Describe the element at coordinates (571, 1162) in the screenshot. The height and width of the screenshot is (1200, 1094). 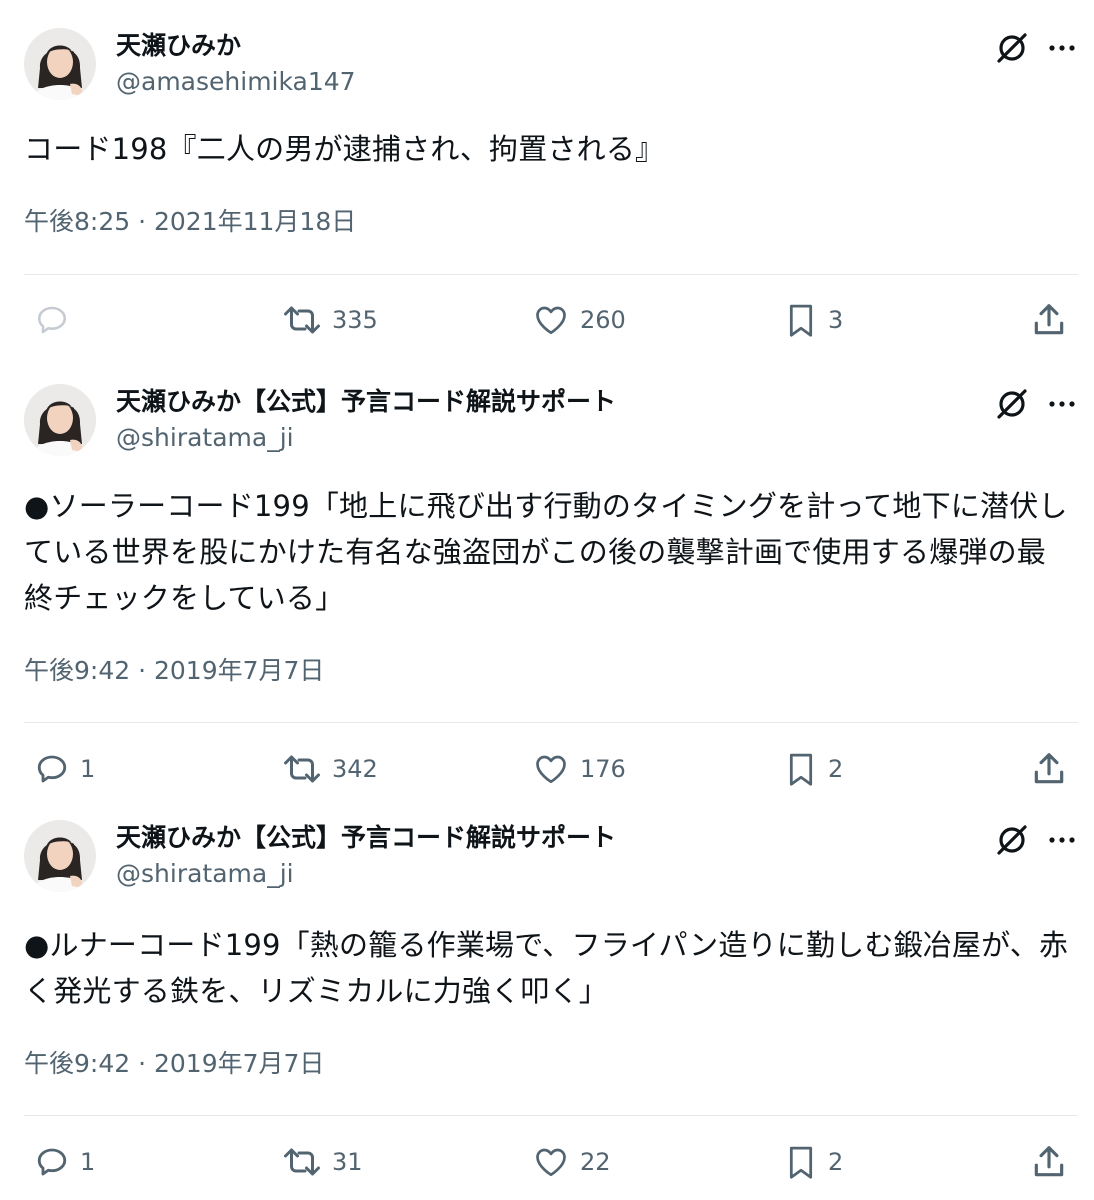
I see `like-button: 22` at that location.